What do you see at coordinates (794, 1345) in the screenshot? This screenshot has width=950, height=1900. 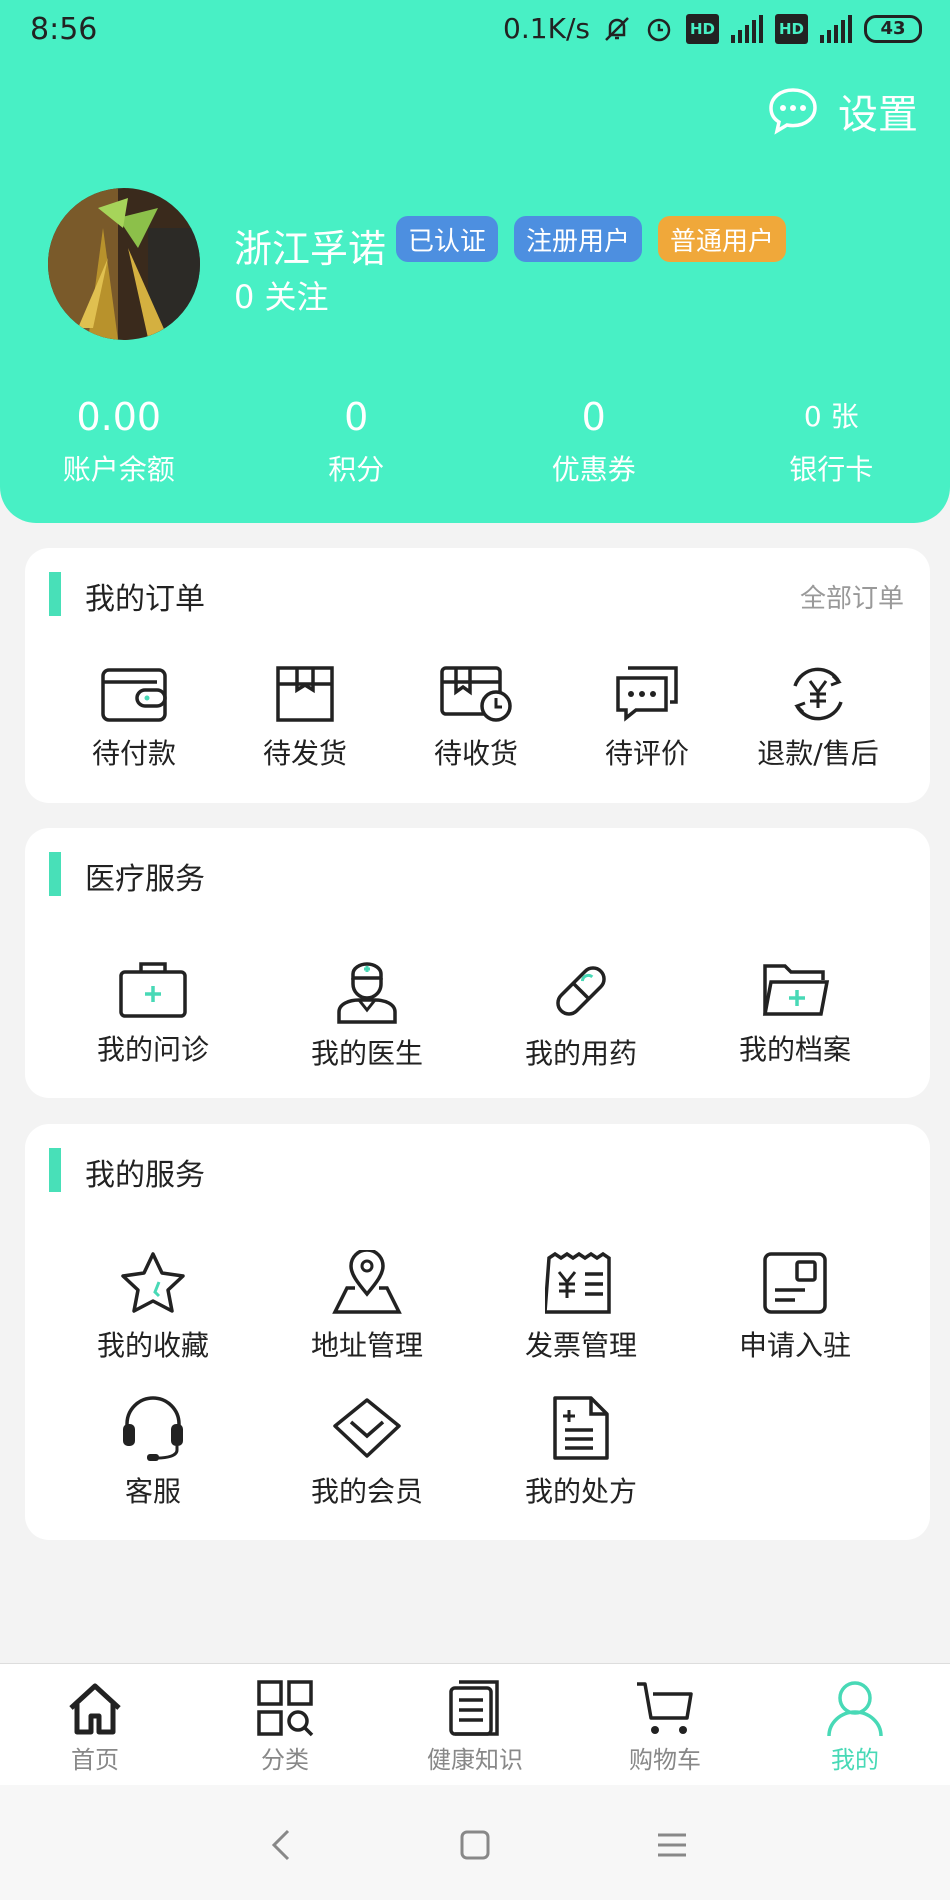 I see `service-label: 申请入驻` at bounding box center [794, 1345].